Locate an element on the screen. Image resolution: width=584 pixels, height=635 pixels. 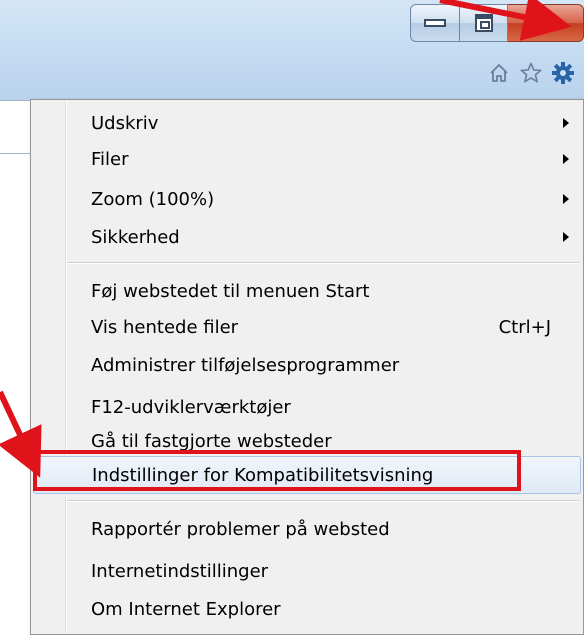
menu-item-manage-addons: Administrer tilføjelsesprogrammer is located at coordinates (307, 365).